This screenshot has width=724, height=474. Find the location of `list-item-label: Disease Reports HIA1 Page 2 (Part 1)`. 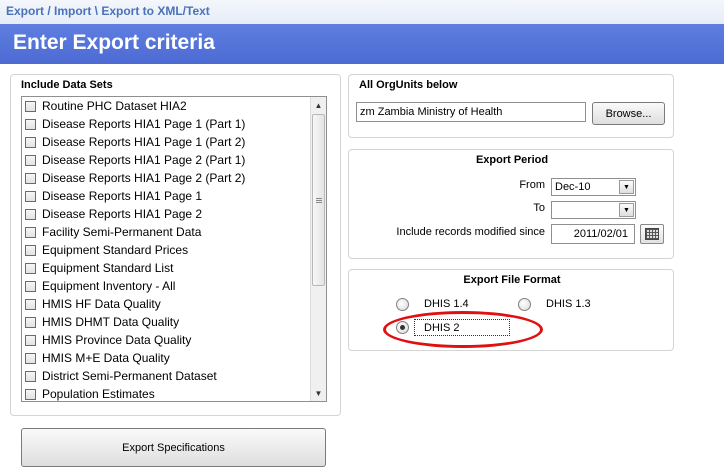

list-item-label: Disease Reports HIA1 Page 2 (Part 1) is located at coordinates (144, 160).